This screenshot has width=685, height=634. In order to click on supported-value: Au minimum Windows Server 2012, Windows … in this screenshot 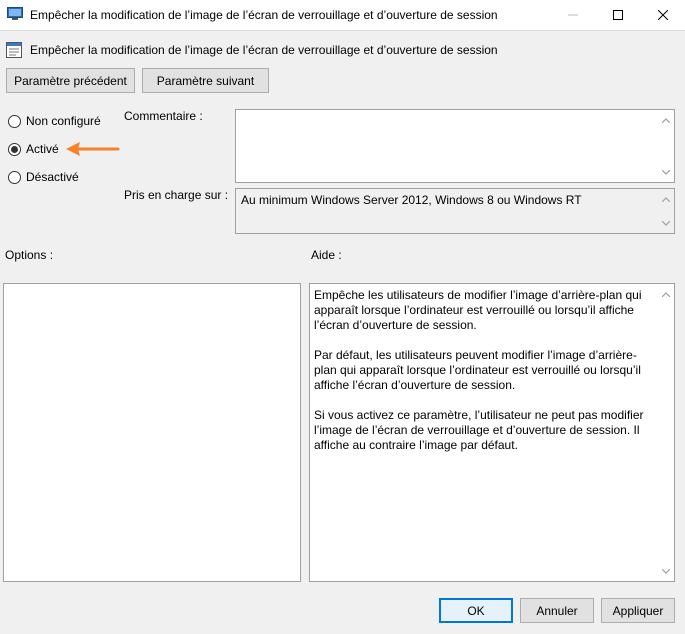, I will do `click(411, 200)`.